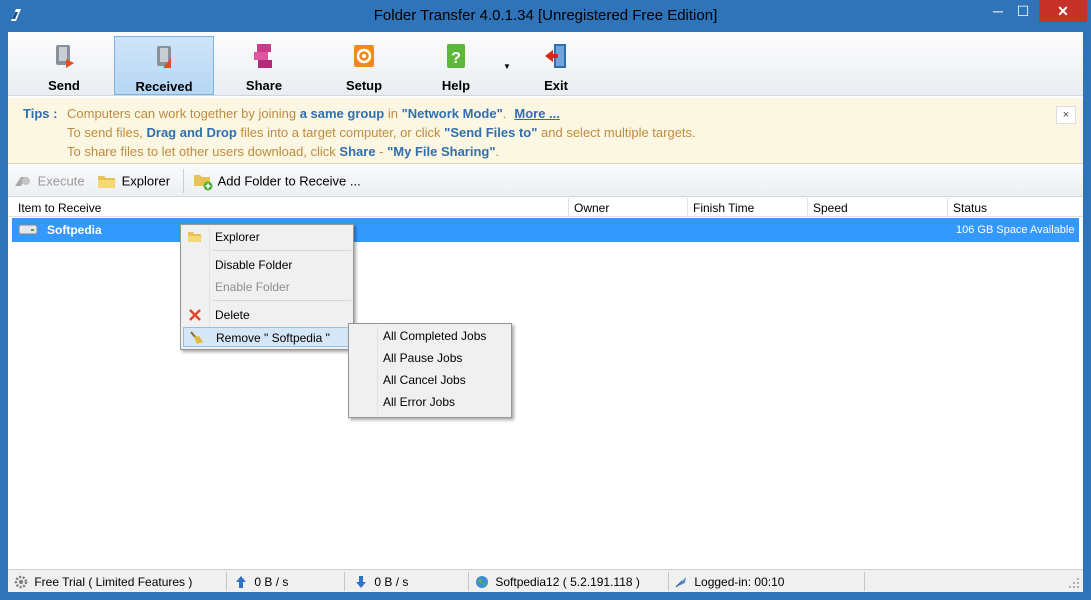  What do you see at coordinates (430, 402) in the screenshot?
I see `submenu-item-error: All Error Jobs` at bounding box center [430, 402].